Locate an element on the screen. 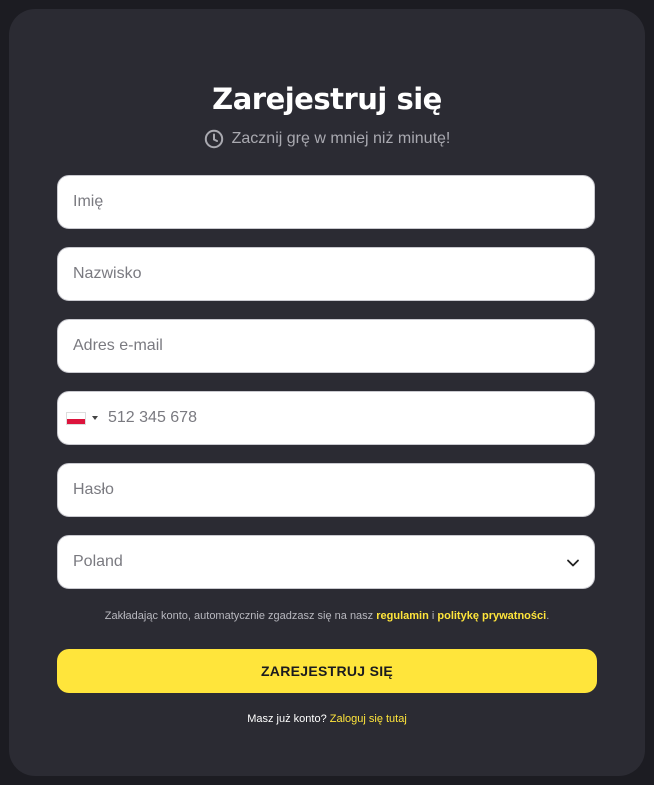 This screenshot has height=785, width=654. first-name-field-wrapper is located at coordinates (326, 202).